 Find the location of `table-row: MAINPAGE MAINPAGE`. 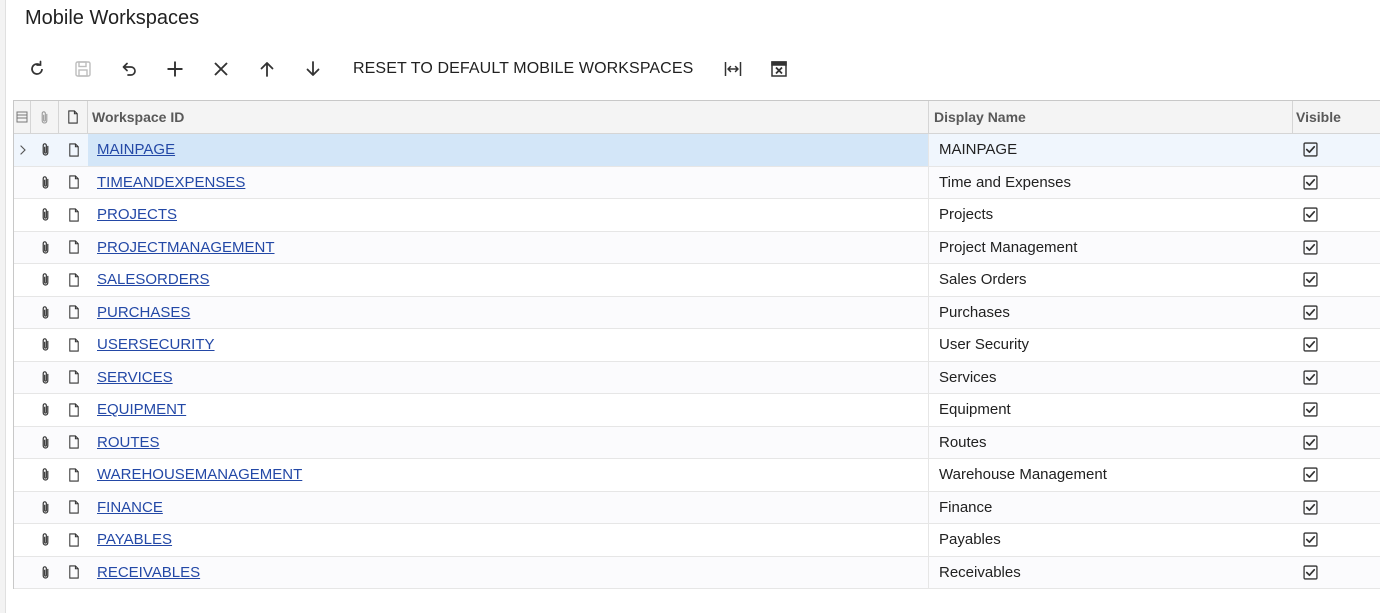

table-row: MAINPAGE MAINPAGE is located at coordinates (697, 150).